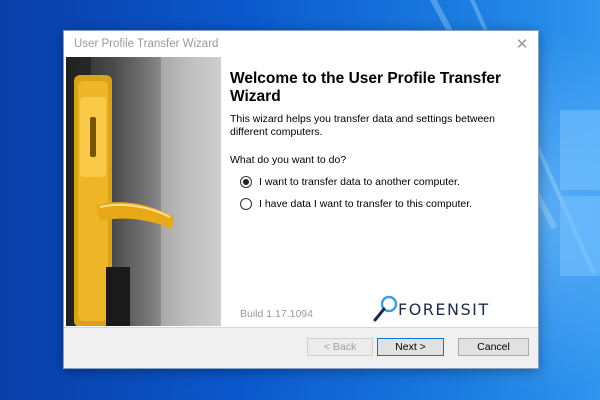  I want to click on back-button: < Back, so click(340, 347).